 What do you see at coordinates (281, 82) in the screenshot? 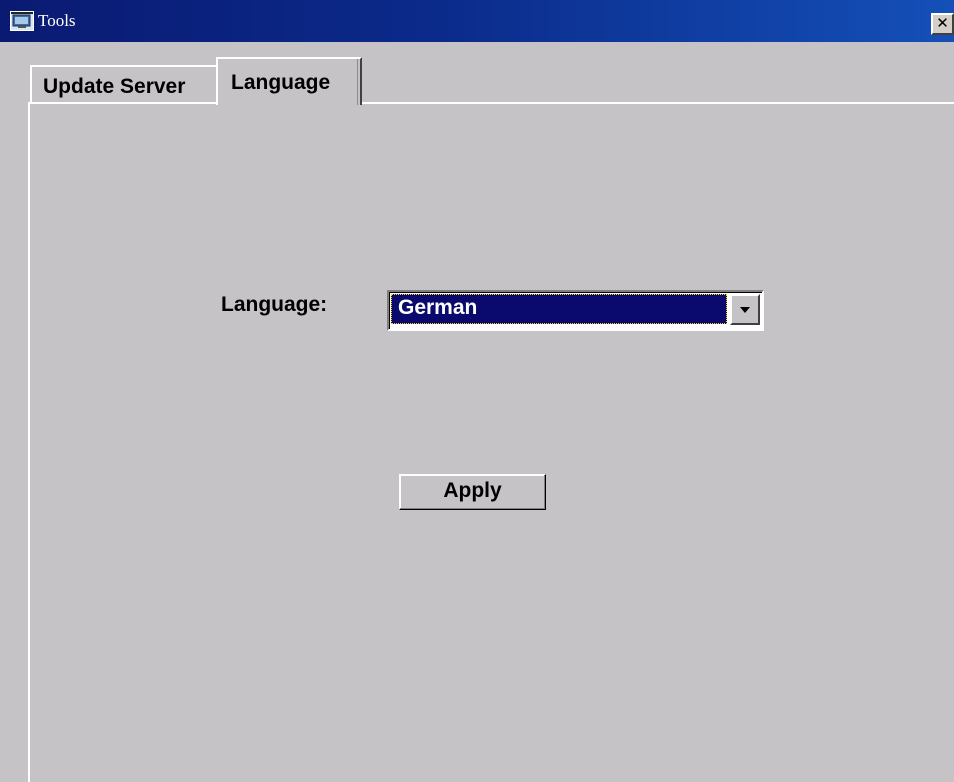
I see `tab-language-label: Language` at bounding box center [281, 82].